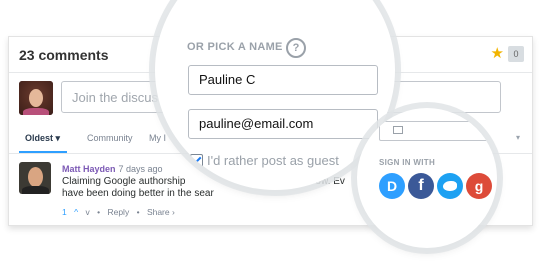 This screenshot has width=543, height=277. I want to click on twitter-bird-icon, so click(450, 186).